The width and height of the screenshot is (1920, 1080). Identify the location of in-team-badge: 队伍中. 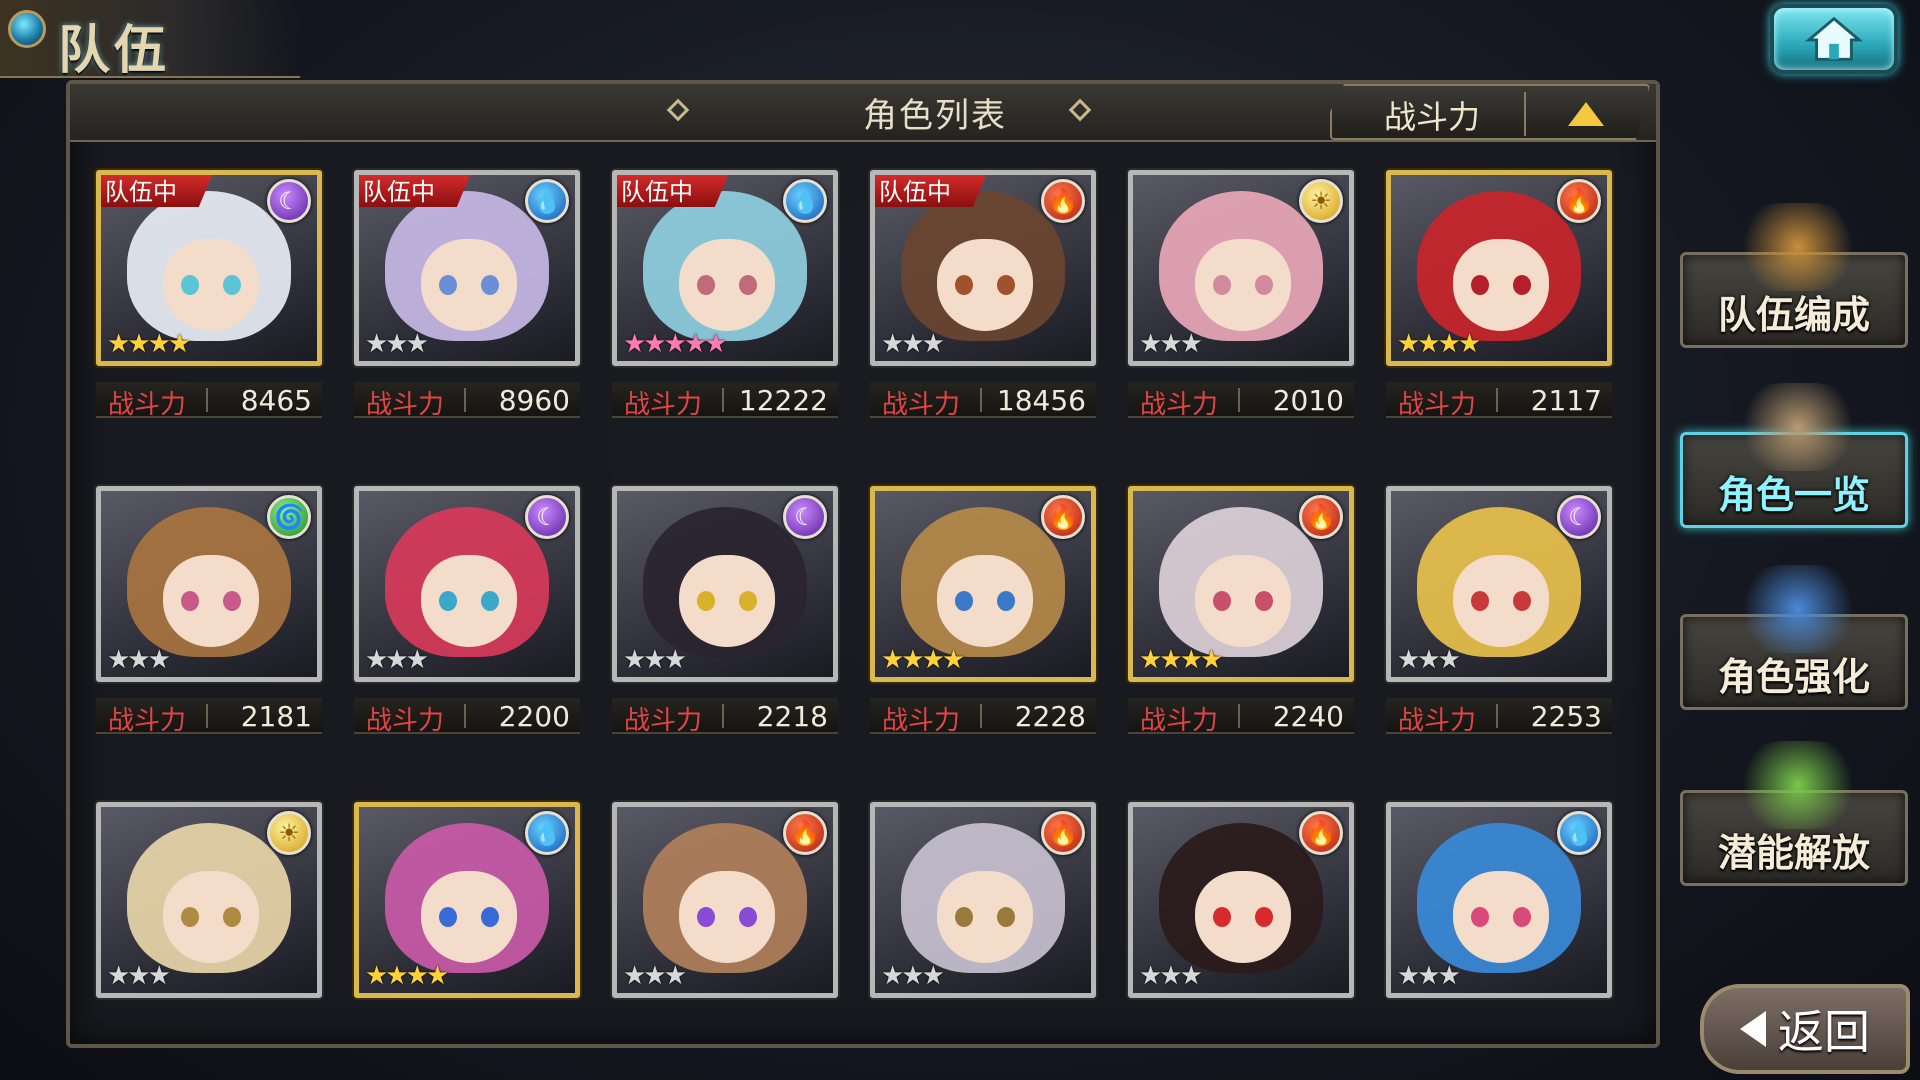
(415, 191).